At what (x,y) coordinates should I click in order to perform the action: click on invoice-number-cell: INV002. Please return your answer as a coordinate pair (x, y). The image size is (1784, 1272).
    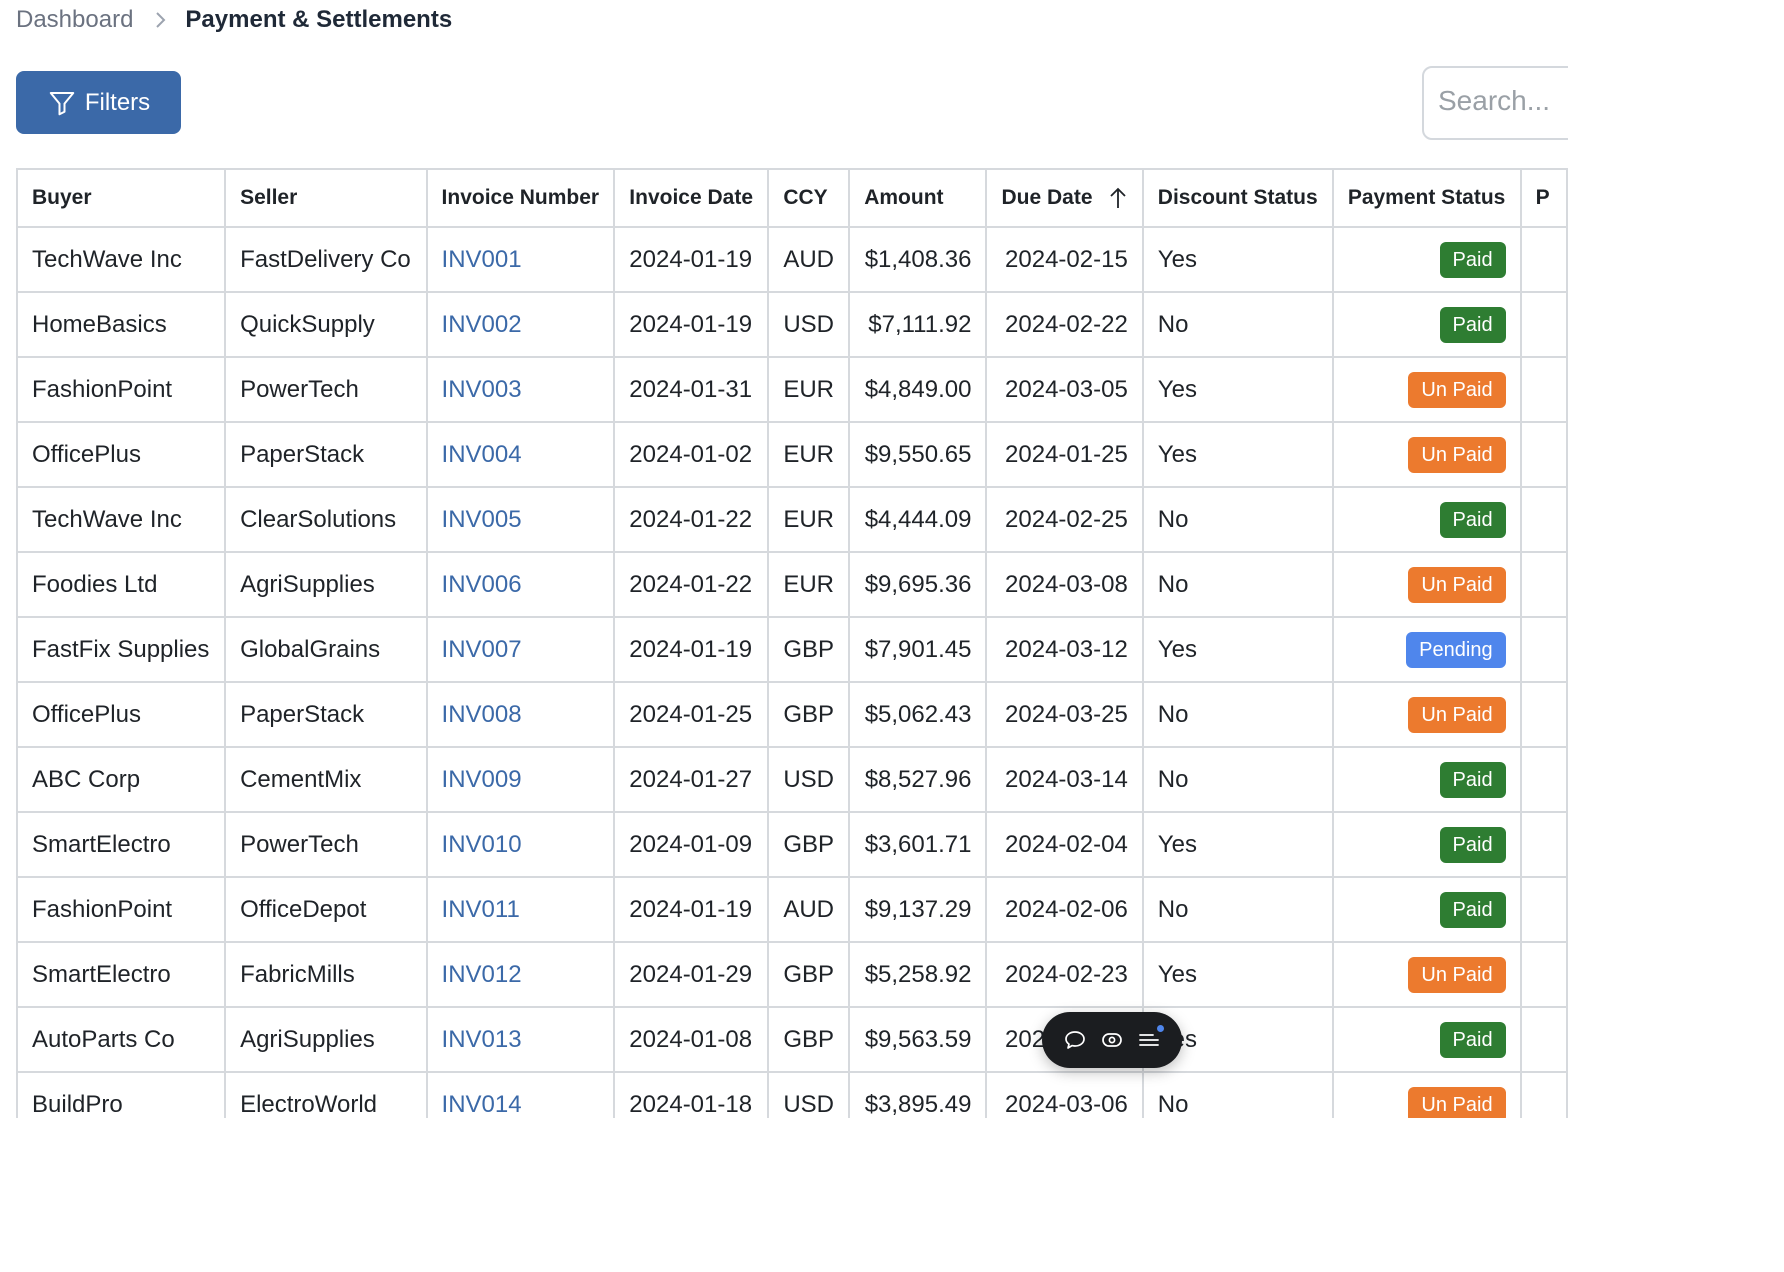
    Looking at the image, I should click on (521, 325).